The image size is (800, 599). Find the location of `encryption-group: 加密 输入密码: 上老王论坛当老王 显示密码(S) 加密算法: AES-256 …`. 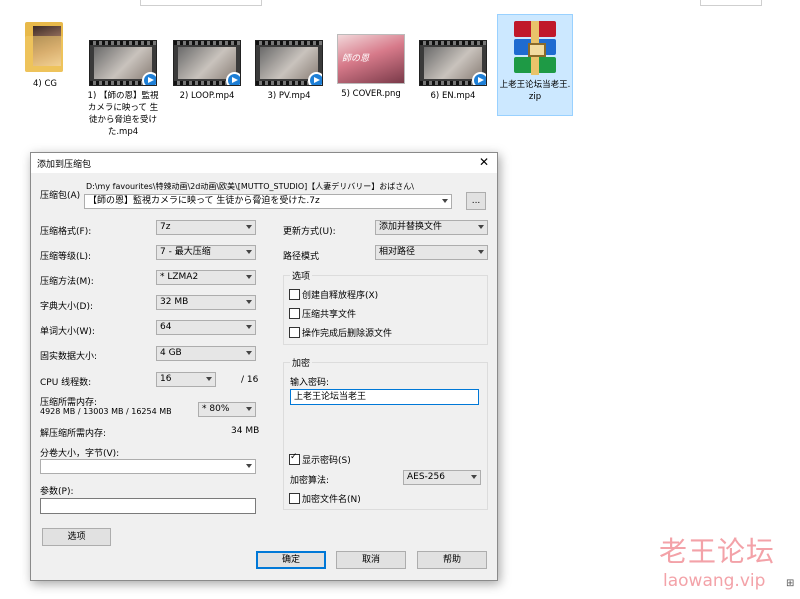

encryption-group: 加密 输入密码: 上老王论坛当老王 显示密码(S) 加密算法: AES-256 … is located at coordinates (385, 433).